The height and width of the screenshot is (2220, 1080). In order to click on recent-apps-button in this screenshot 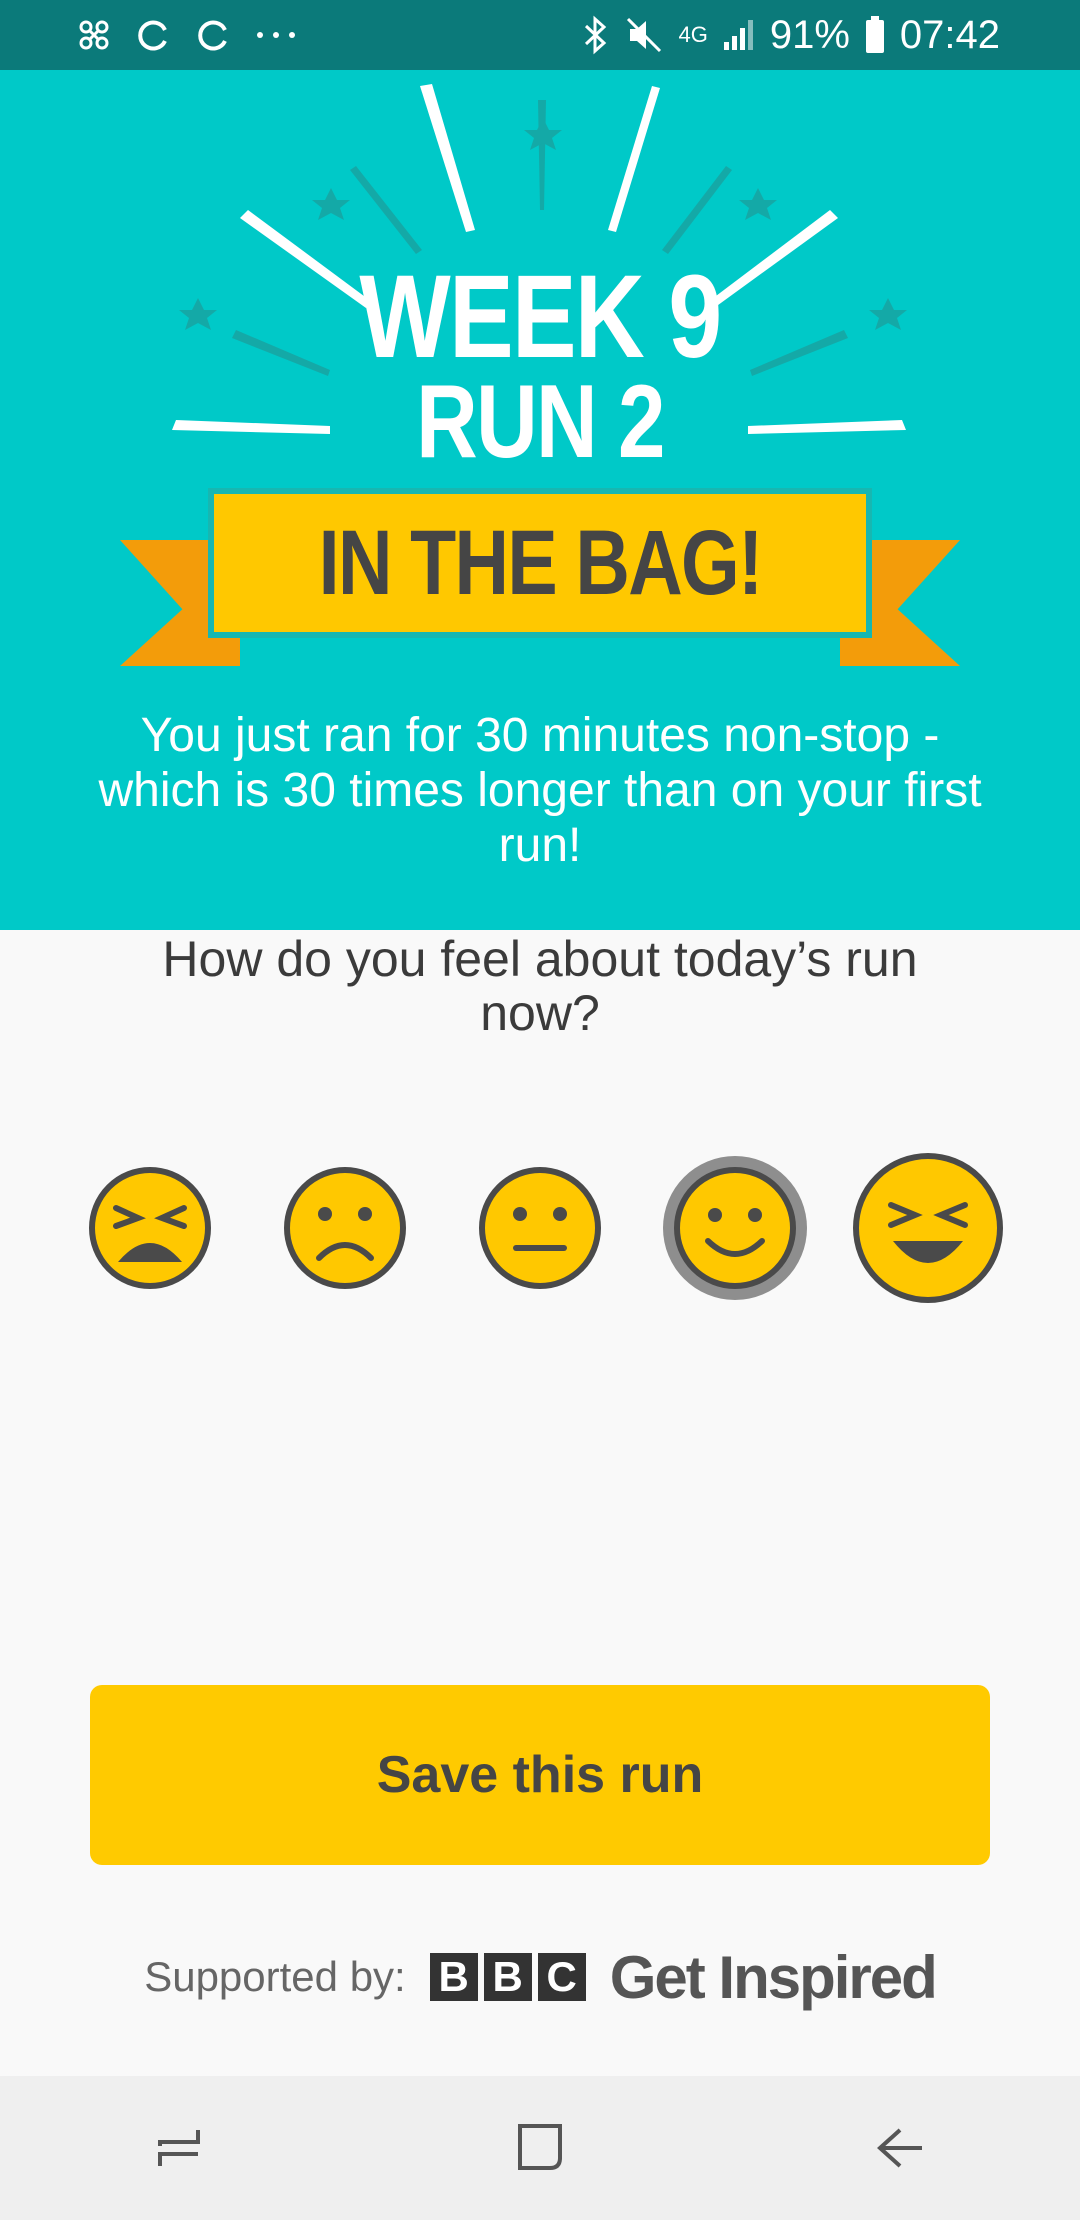, I will do `click(180, 2148)`.